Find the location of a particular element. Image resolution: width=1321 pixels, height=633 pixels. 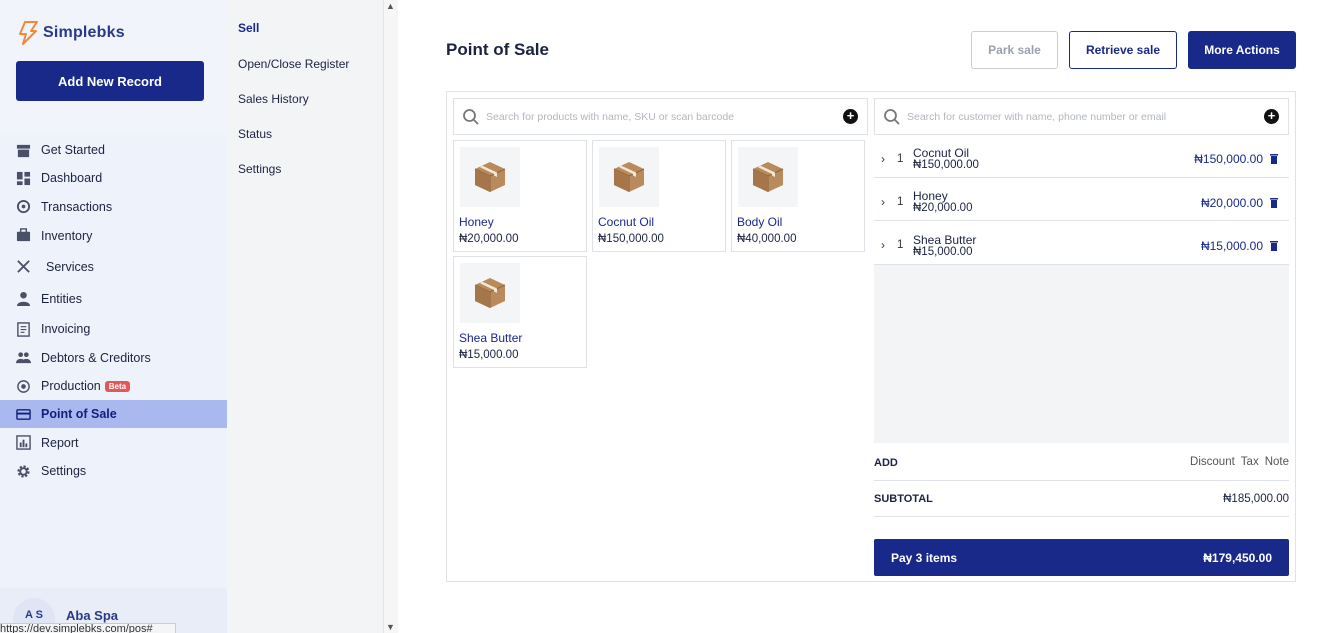

subtotal-label: SUBTOTAL is located at coordinates (903, 499).